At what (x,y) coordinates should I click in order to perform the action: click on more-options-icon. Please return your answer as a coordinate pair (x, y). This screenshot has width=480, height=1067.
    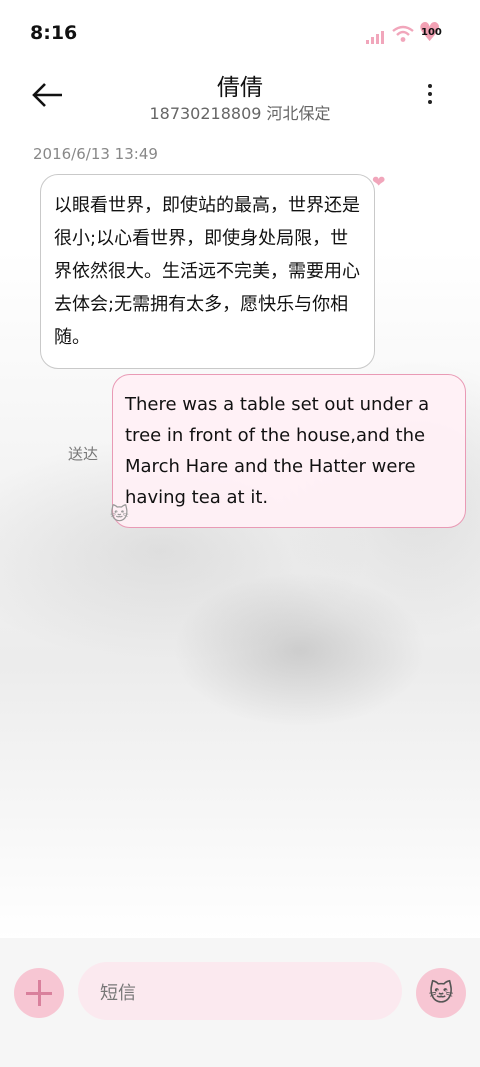
    Looking at the image, I should click on (430, 95).